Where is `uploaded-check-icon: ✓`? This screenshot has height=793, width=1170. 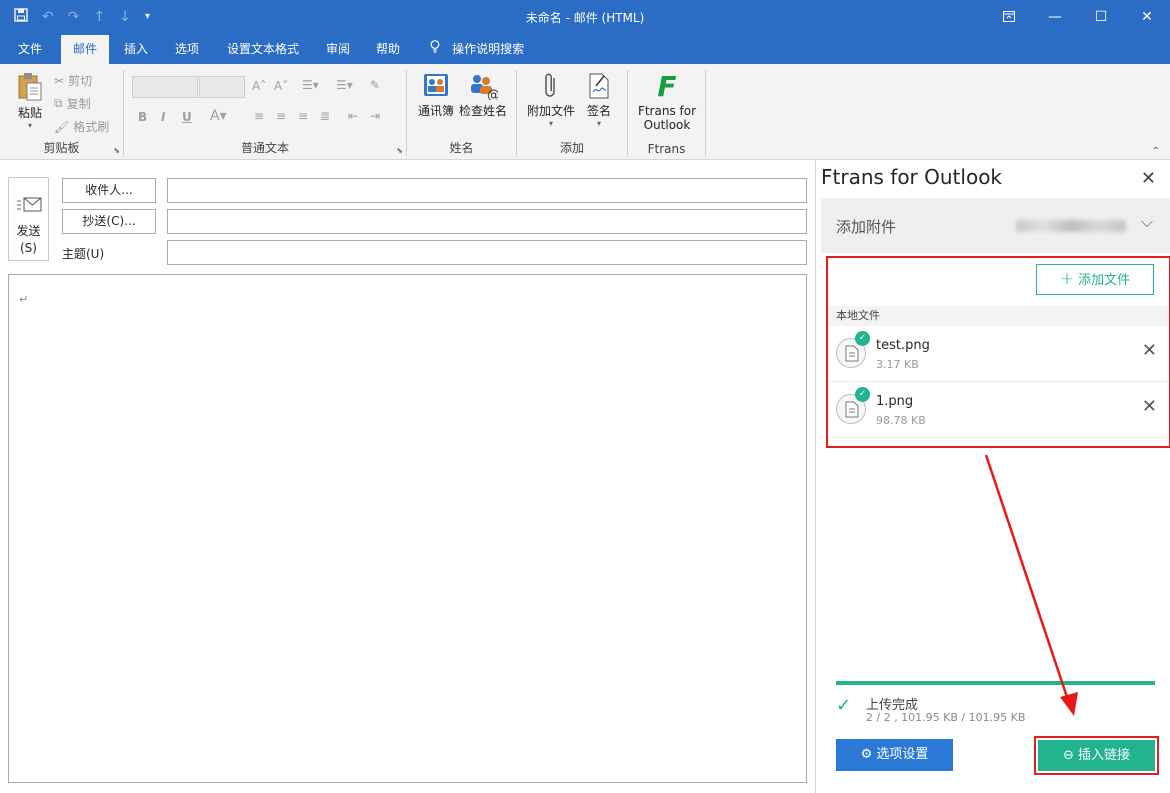
uploaded-check-icon: ✓ is located at coordinates (862, 338).